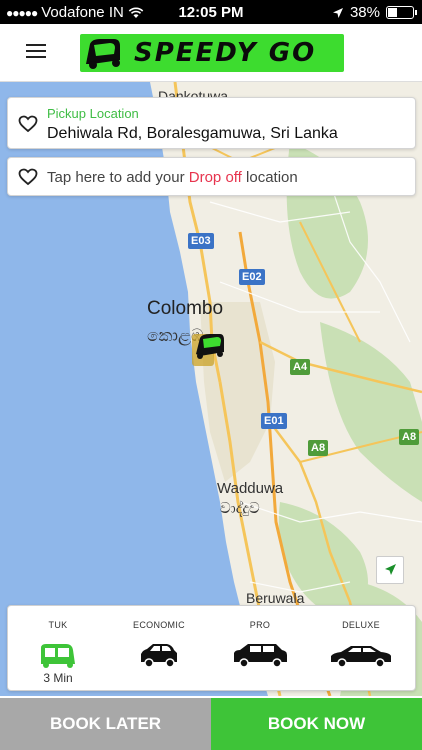 This screenshot has width=422, height=750. What do you see at coordinates (159, 656) in the screenshot?
I see `hatchback-car-icon` at bounding box center [159, 656].